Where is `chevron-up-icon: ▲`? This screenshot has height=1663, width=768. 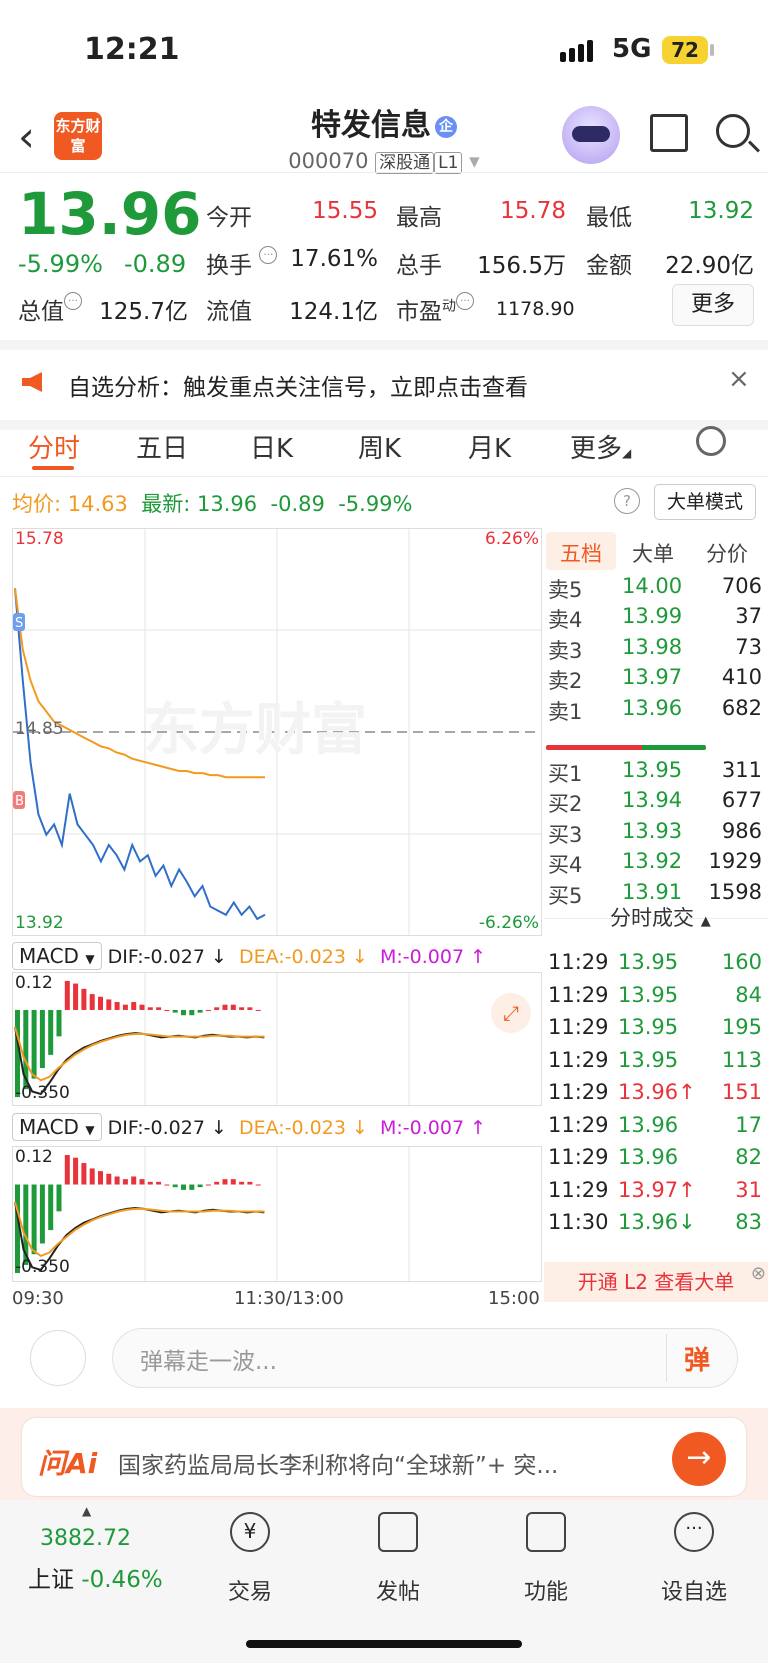
chevron-up-icon: ▲ is located at coordinates (86, 1511).